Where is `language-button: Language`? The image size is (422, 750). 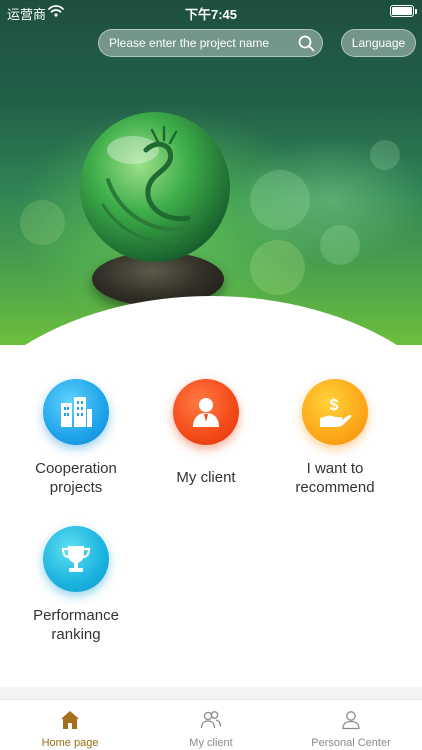 language-button: Language is located at coordinates (378, 43).